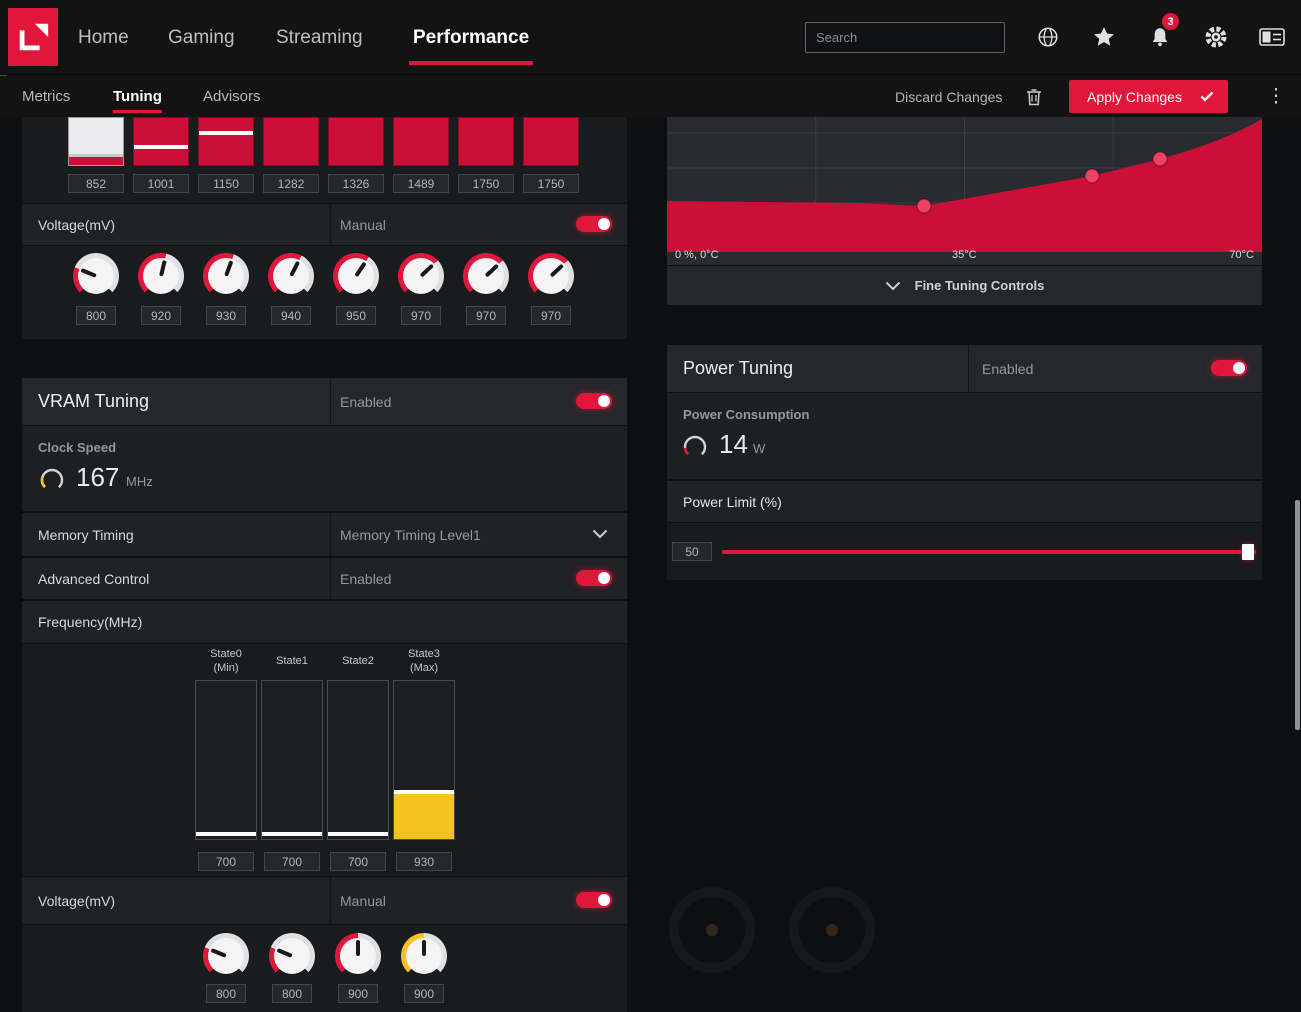  Describe the element at coordinates (330, 224) in the screenshot. I see `divider` at that location.